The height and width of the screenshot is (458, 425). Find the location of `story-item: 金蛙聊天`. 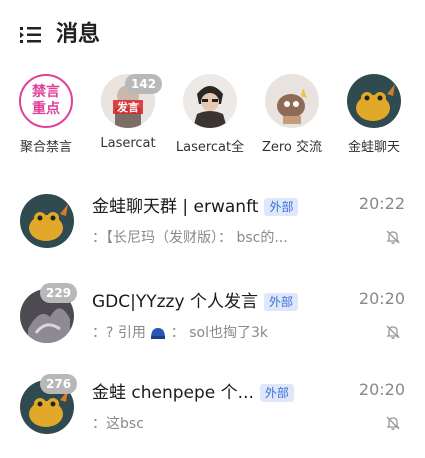

story-item: 金蛙聊天 is located at coordinates (374, 117).